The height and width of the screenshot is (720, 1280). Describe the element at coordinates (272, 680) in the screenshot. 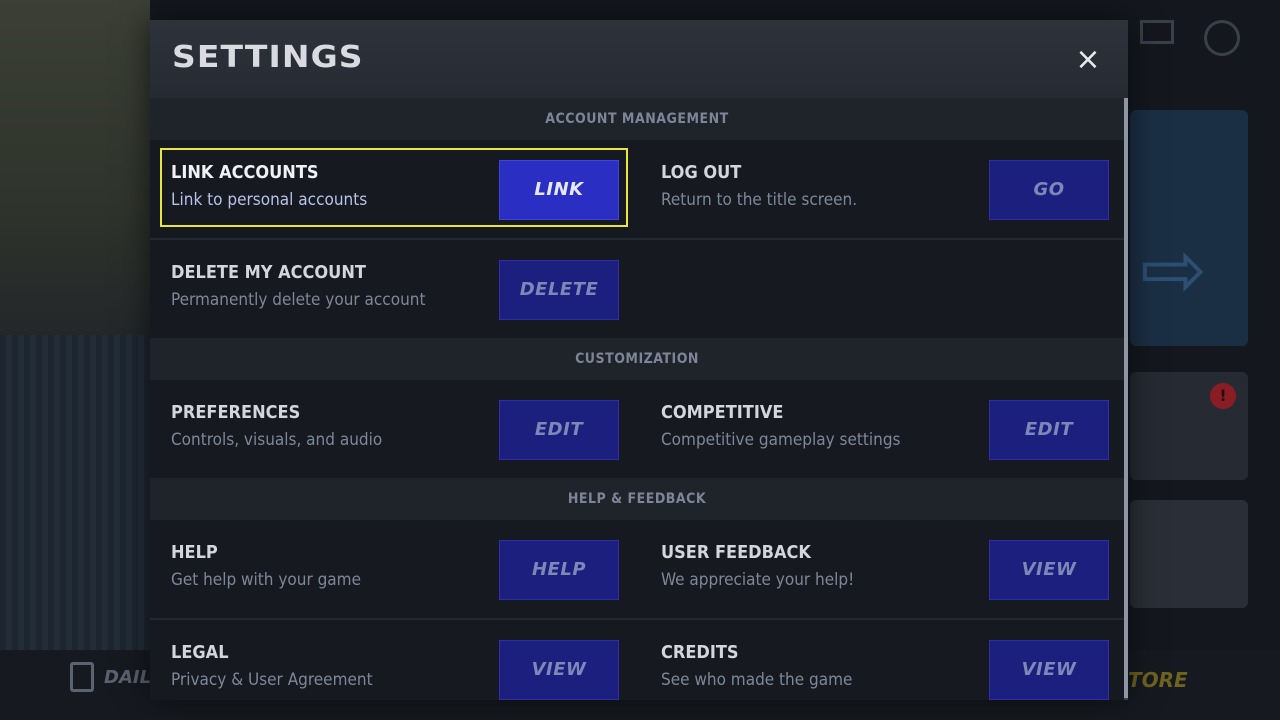

I see `setting-description: Privacy & User Agreement` at that location.